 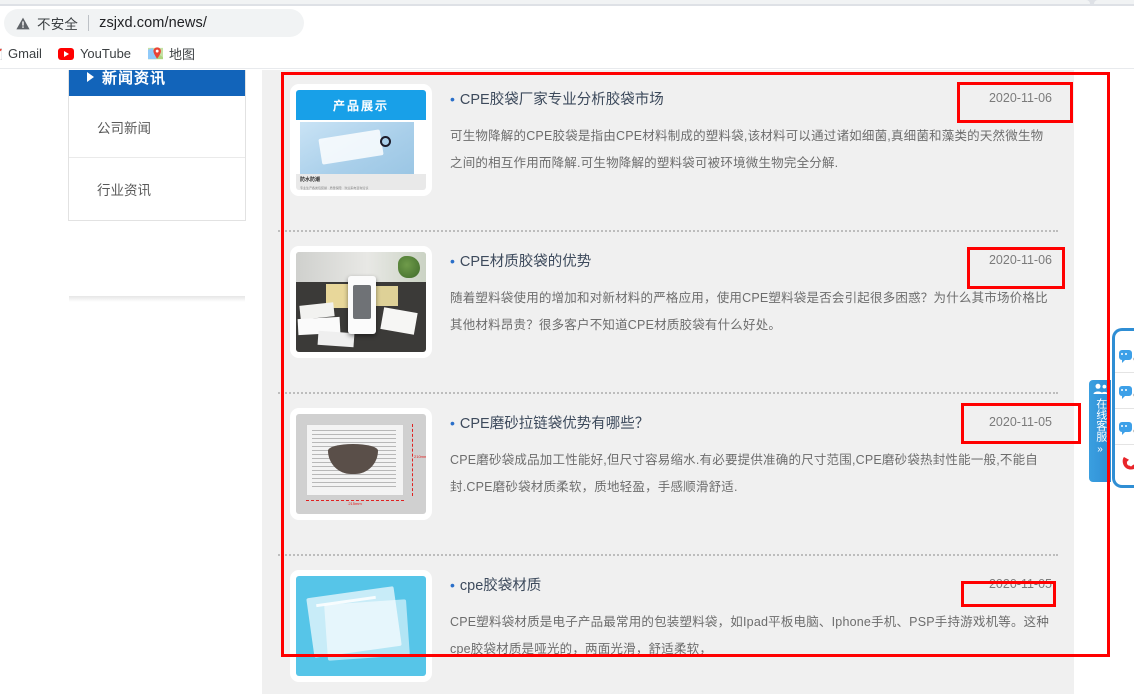 I want to click on thumbnail-caption: 防水防潮 专业生产各类包装袋 · 质量保障 · 欢迎来电咨询洽谈, so click(x=361, y=182).